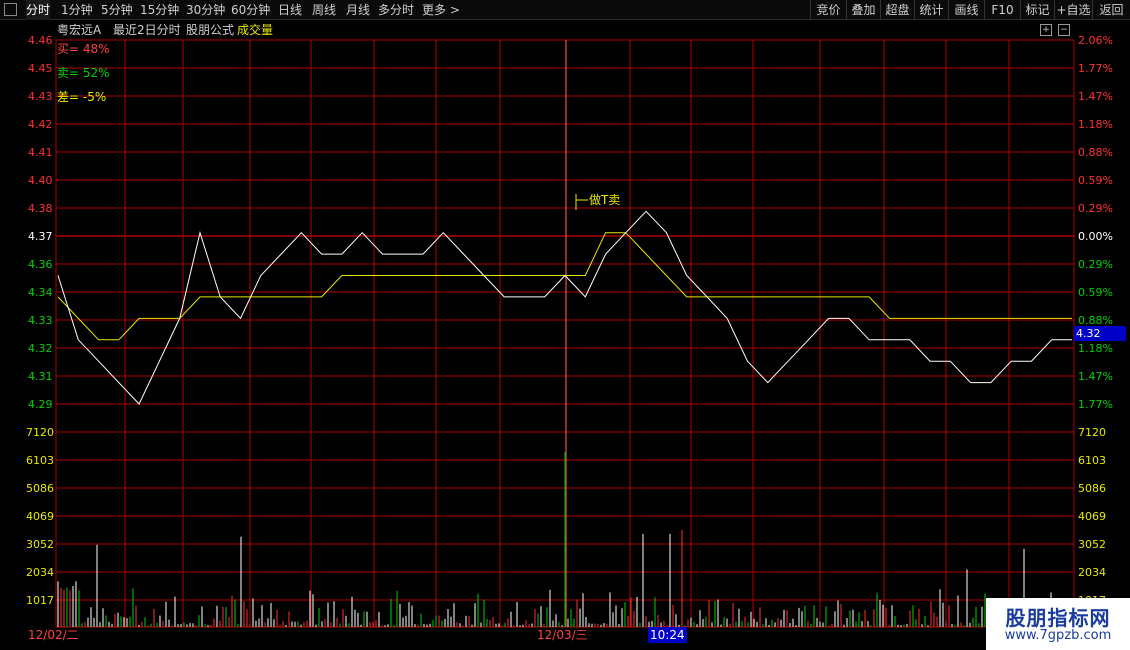 The image size is (1130, 650). What do you see at coordinates (82, 97) in the screenshot?
I see `diff-ratio: 差= -5%` at bounding box center [82, 97].